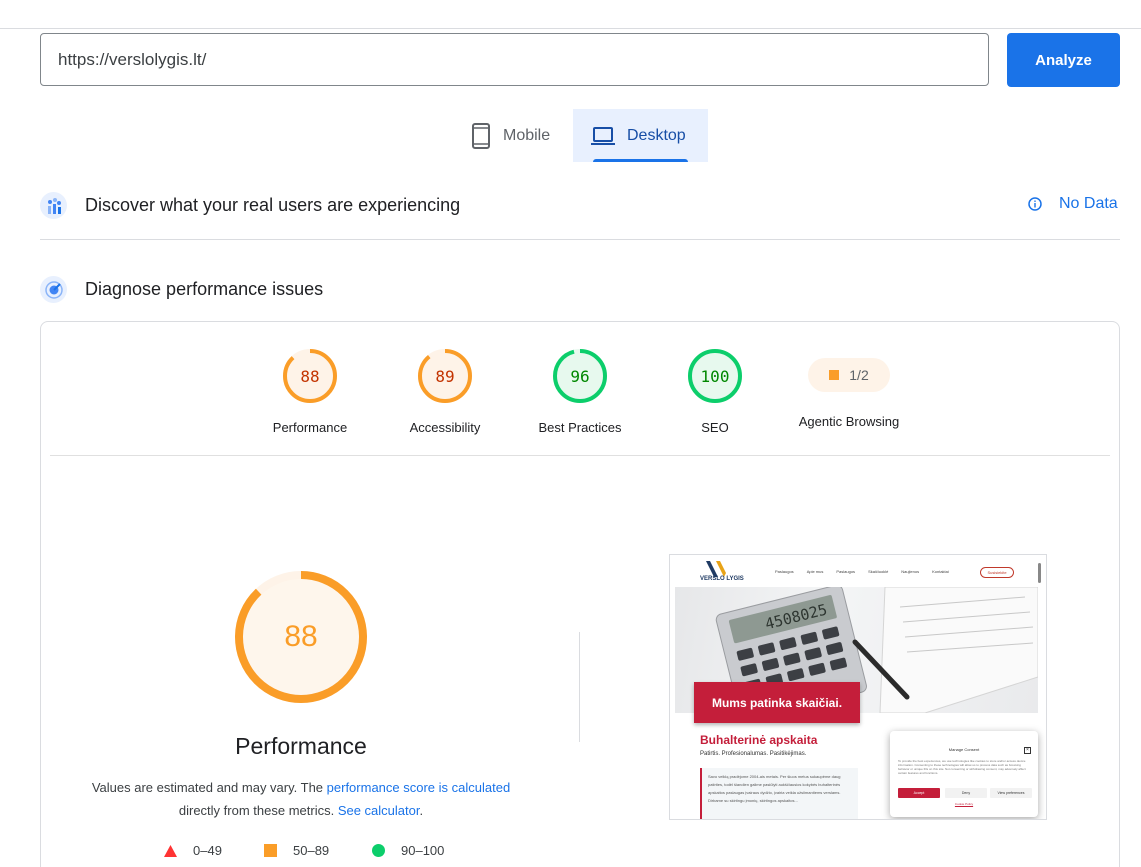 Image resolution: width=1141 pixels, height=867 pixels. I want to click on info-icon, so click(1035, 204).